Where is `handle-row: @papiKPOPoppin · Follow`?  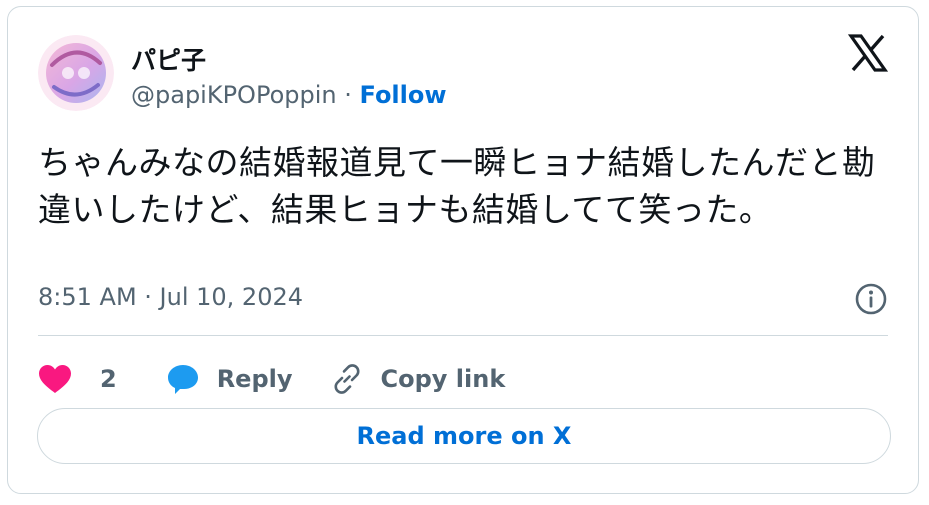
handle-row: @papiKPOPoppin · Follow is located at coordinates (289, 95).